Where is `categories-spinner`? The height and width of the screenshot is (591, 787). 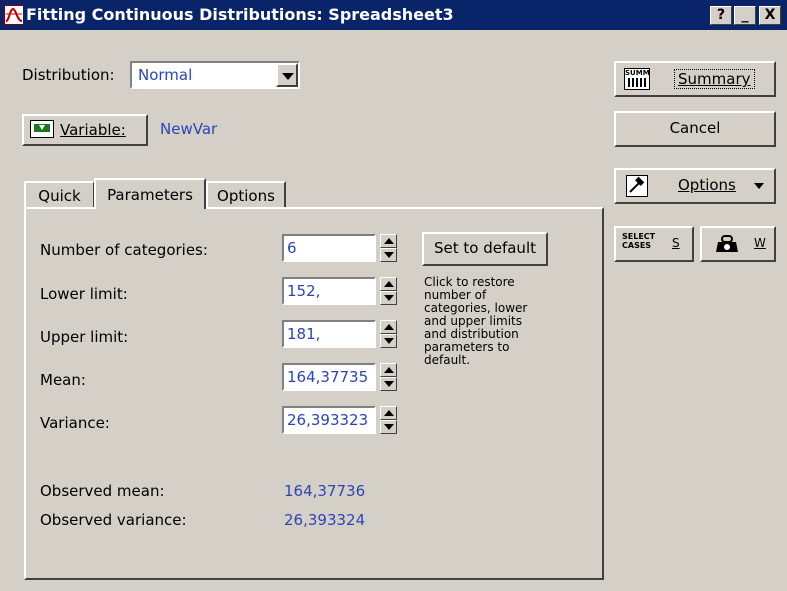
categories-spinner is located at coordinates (388, 248).